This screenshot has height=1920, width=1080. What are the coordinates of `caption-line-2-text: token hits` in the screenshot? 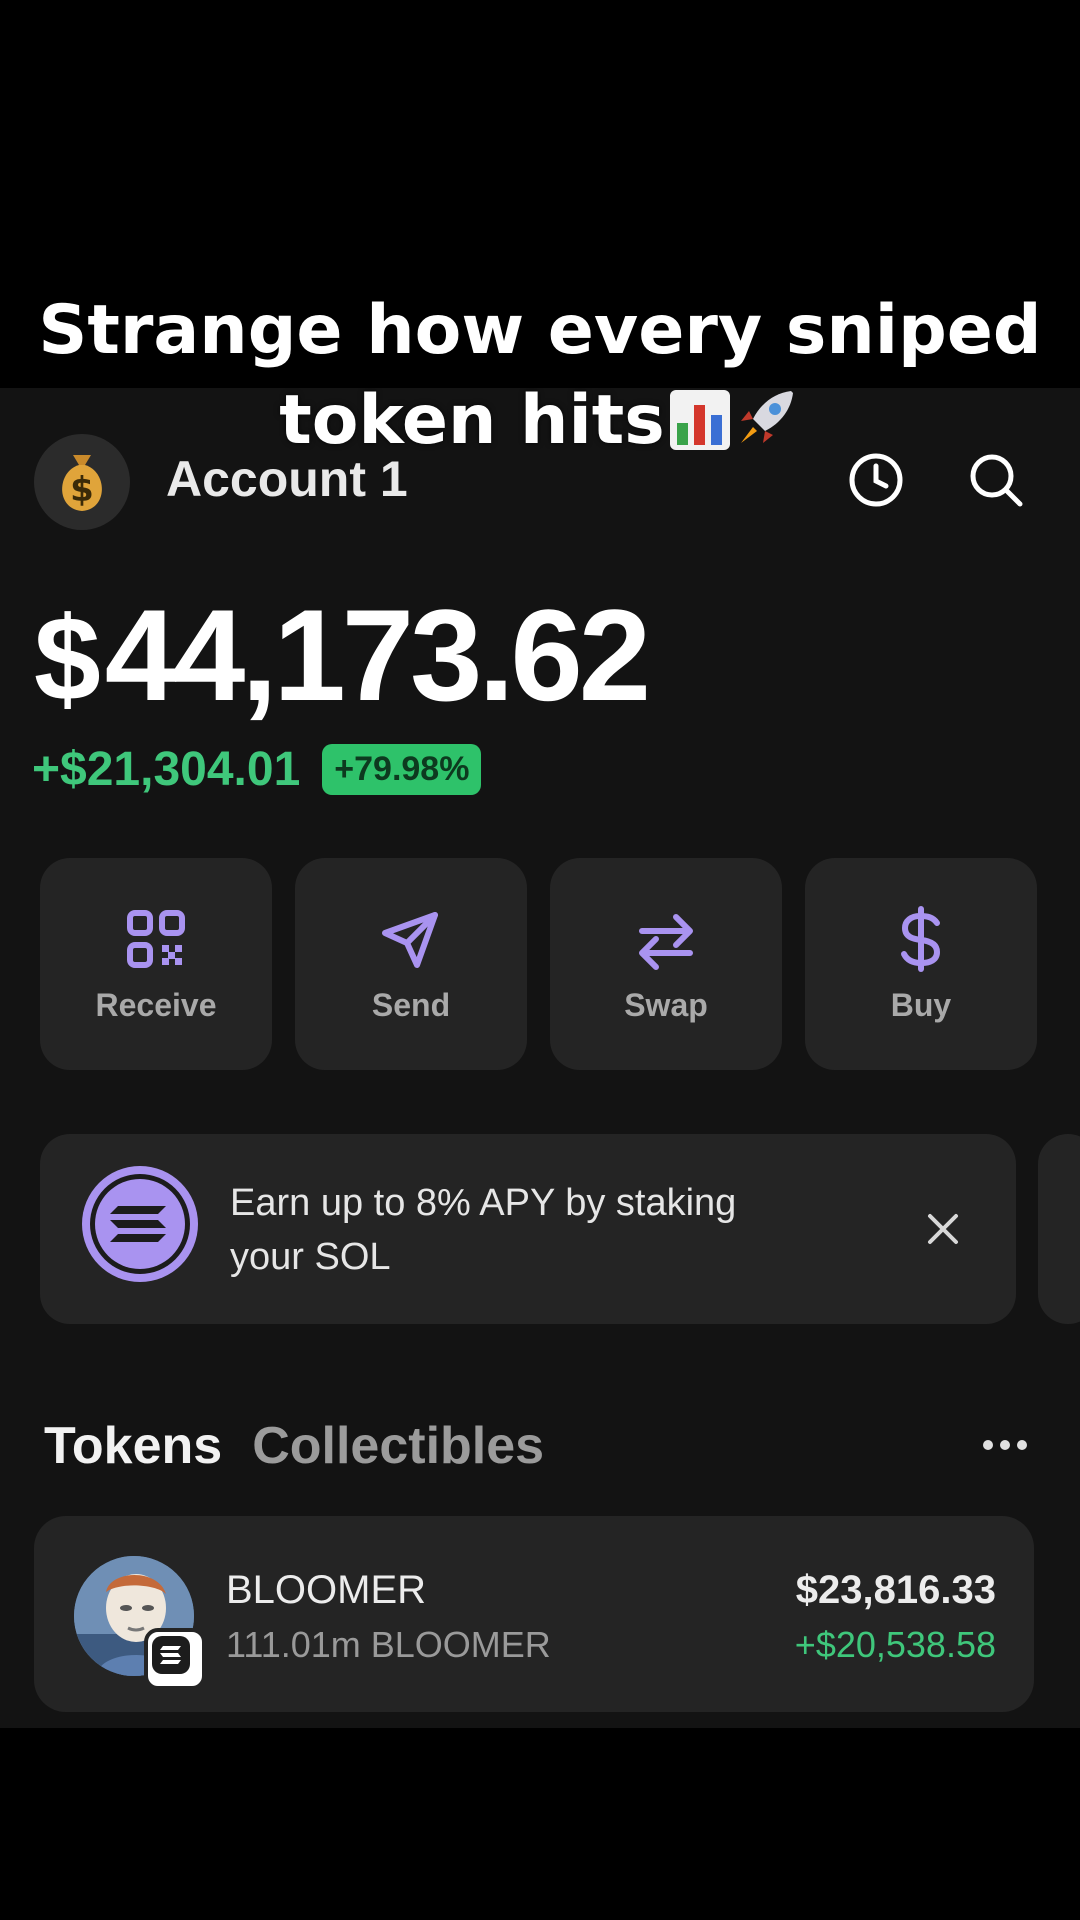 It's located at (472, 420).